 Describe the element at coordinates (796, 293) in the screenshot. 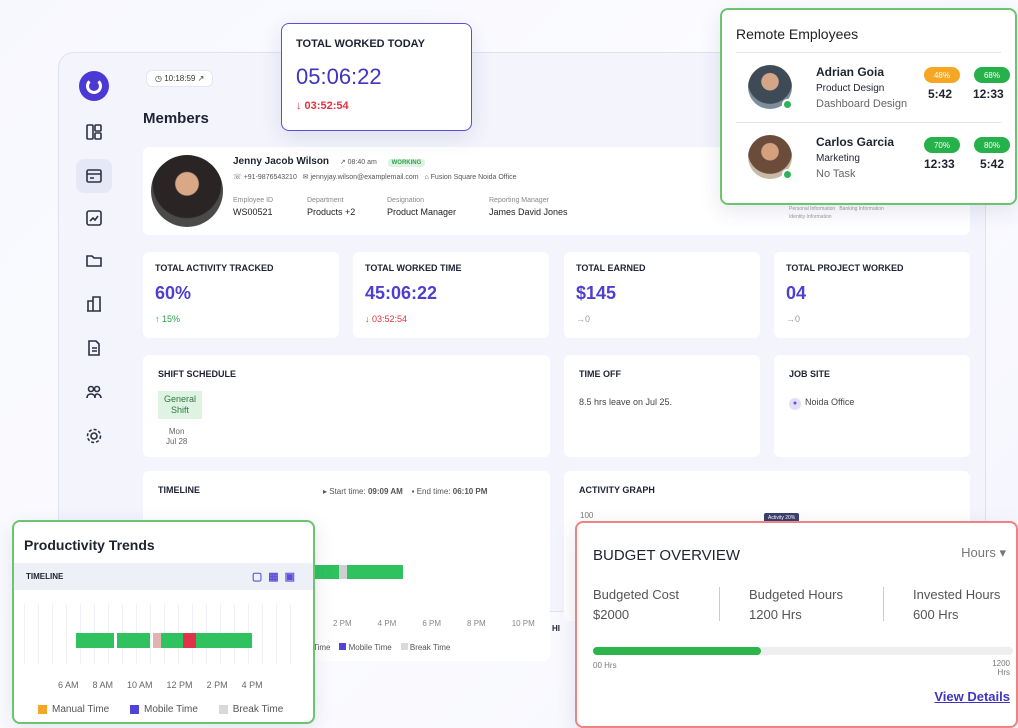

I see `stat-value: 04` at that location.